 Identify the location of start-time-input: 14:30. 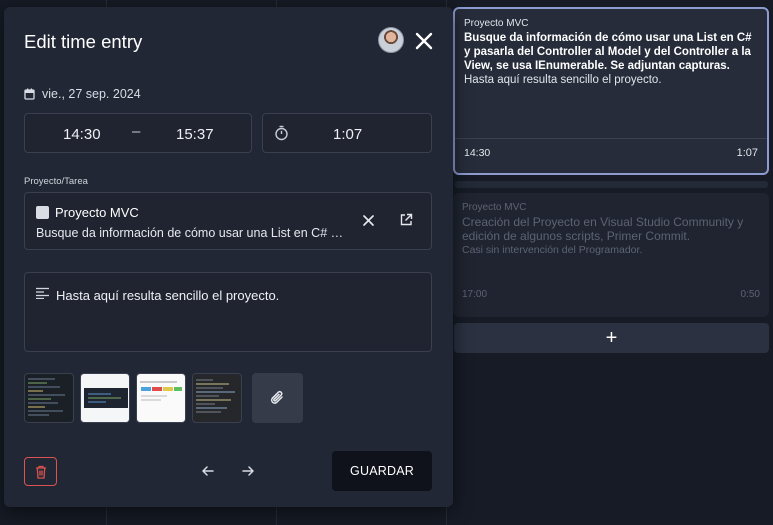
(82, 134).